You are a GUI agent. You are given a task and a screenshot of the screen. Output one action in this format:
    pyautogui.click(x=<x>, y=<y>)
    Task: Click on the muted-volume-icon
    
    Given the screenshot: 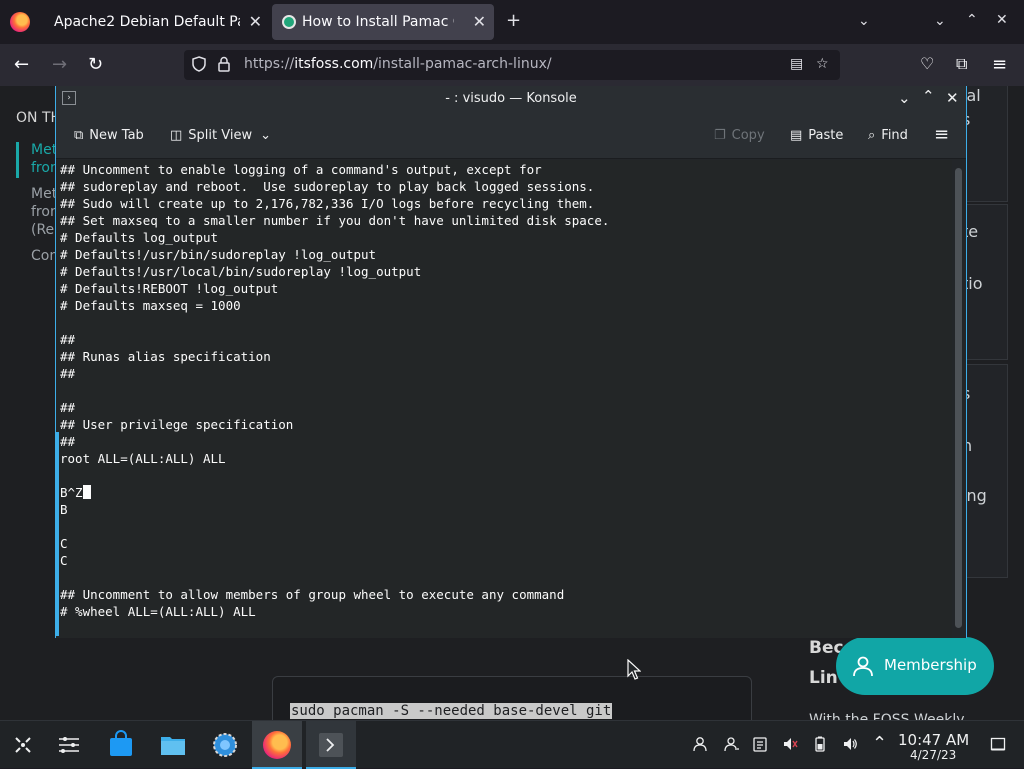 What is the action you would take?
    pyautogui.click(x=790, y=746)
    